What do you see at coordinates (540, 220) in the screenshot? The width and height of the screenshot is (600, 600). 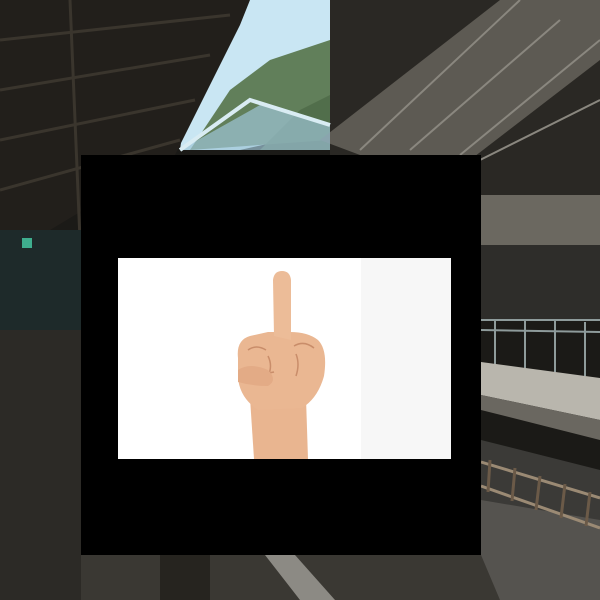 I see `right-wall-top` at bounding box center [540, 220].